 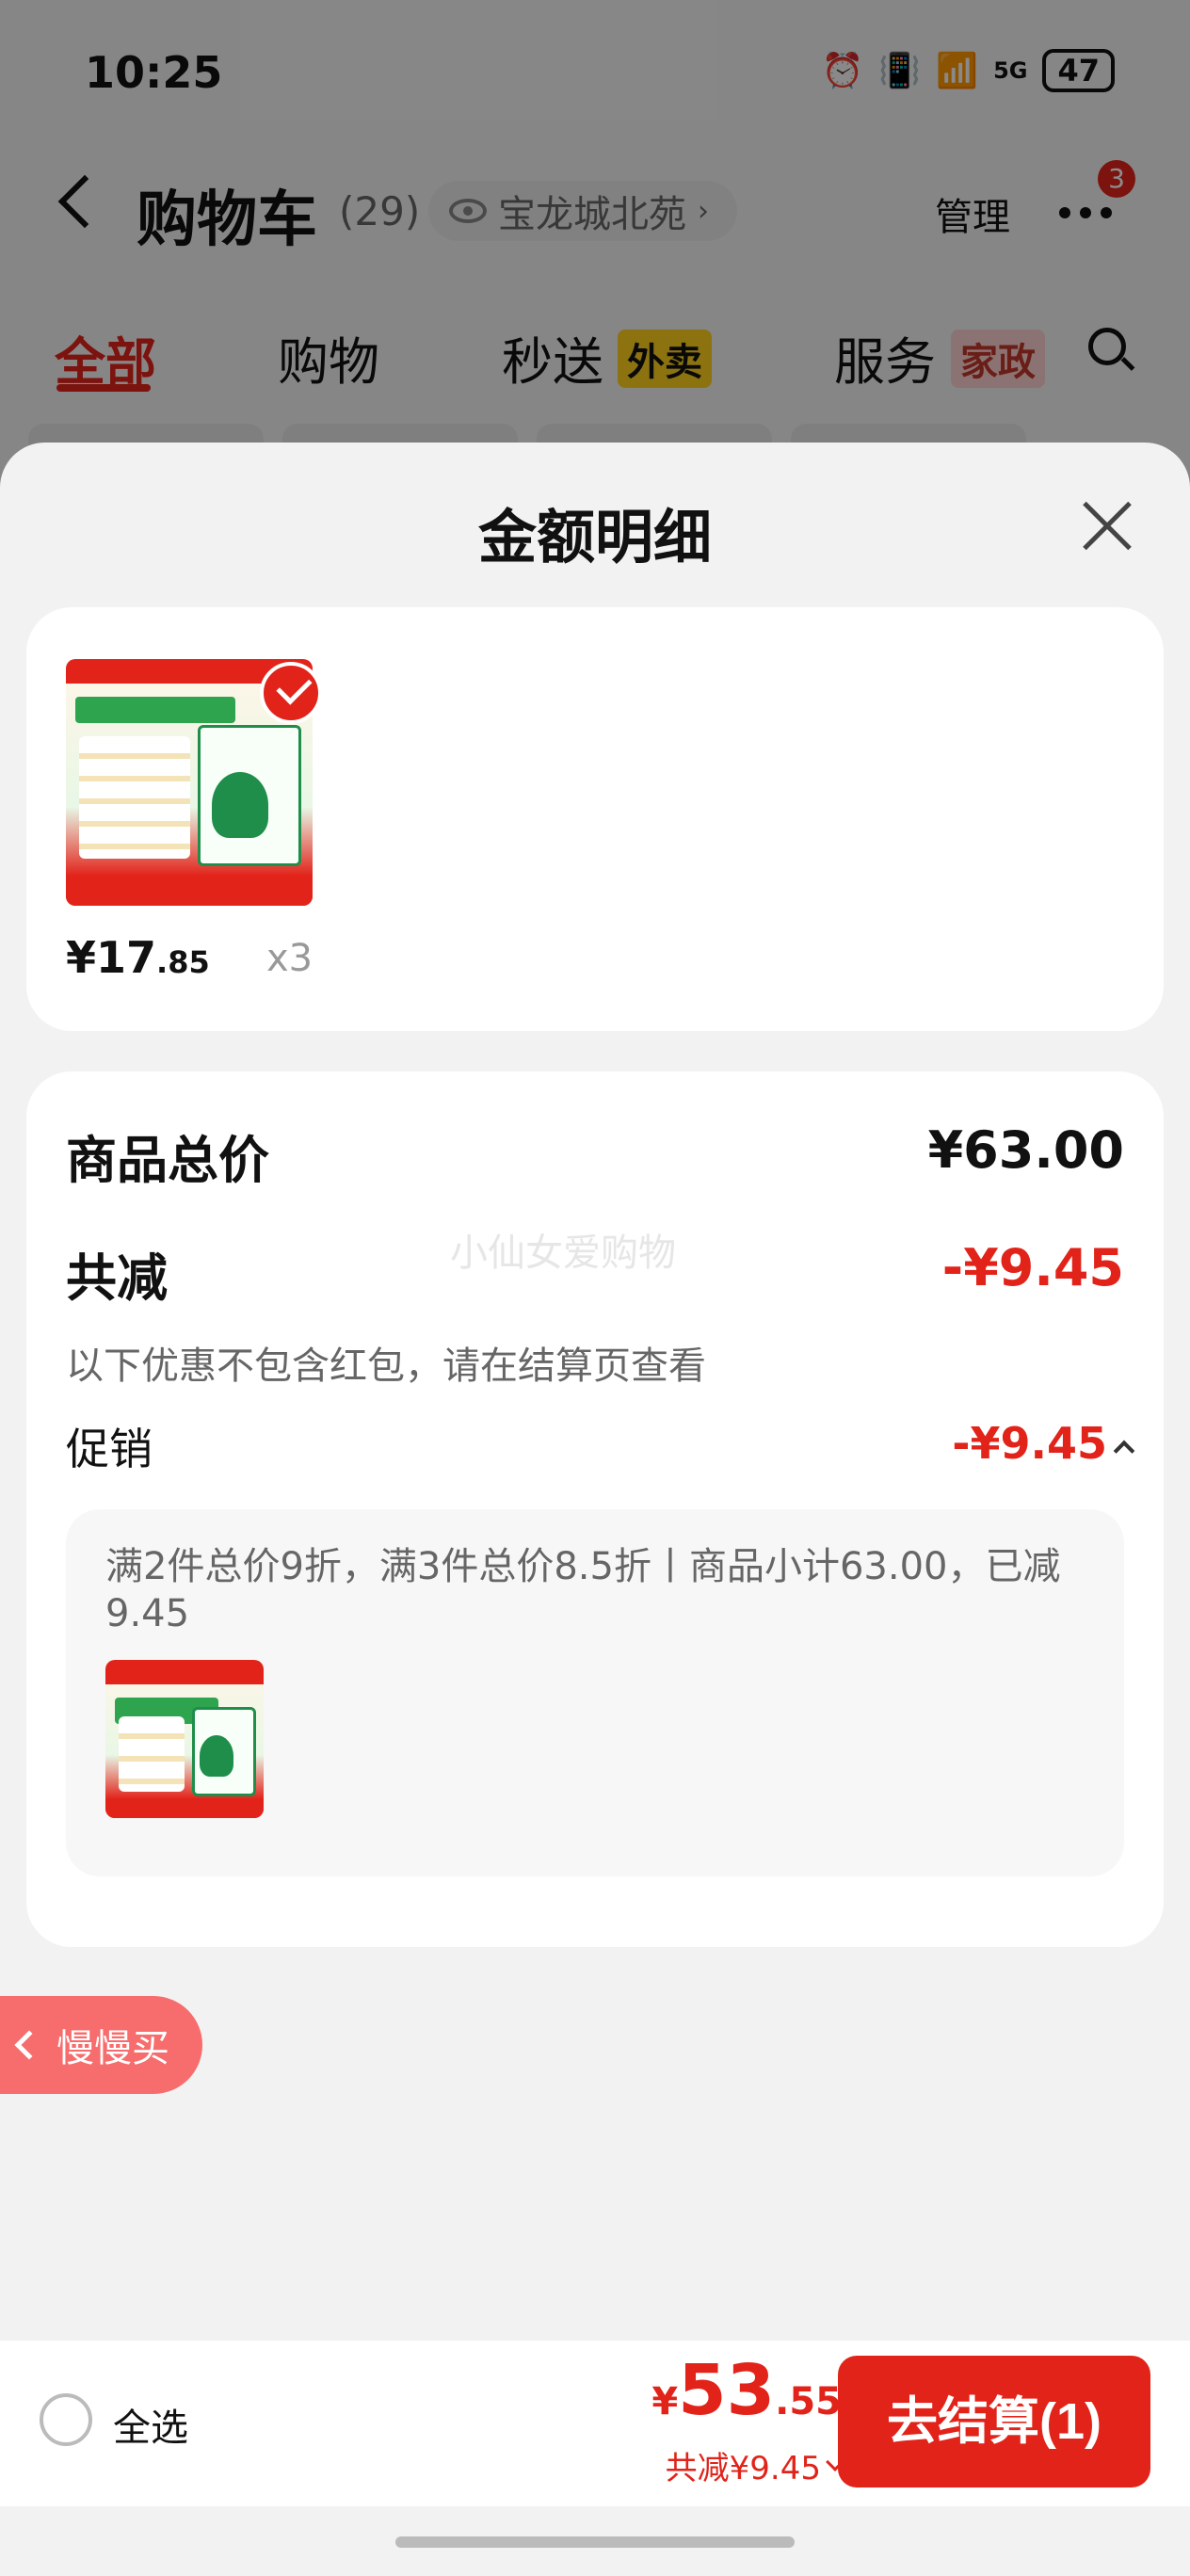 What do you see at coordinates (1107, 525) in the screenshot?
I see `close-icon` at bounding box center [1107, 525].